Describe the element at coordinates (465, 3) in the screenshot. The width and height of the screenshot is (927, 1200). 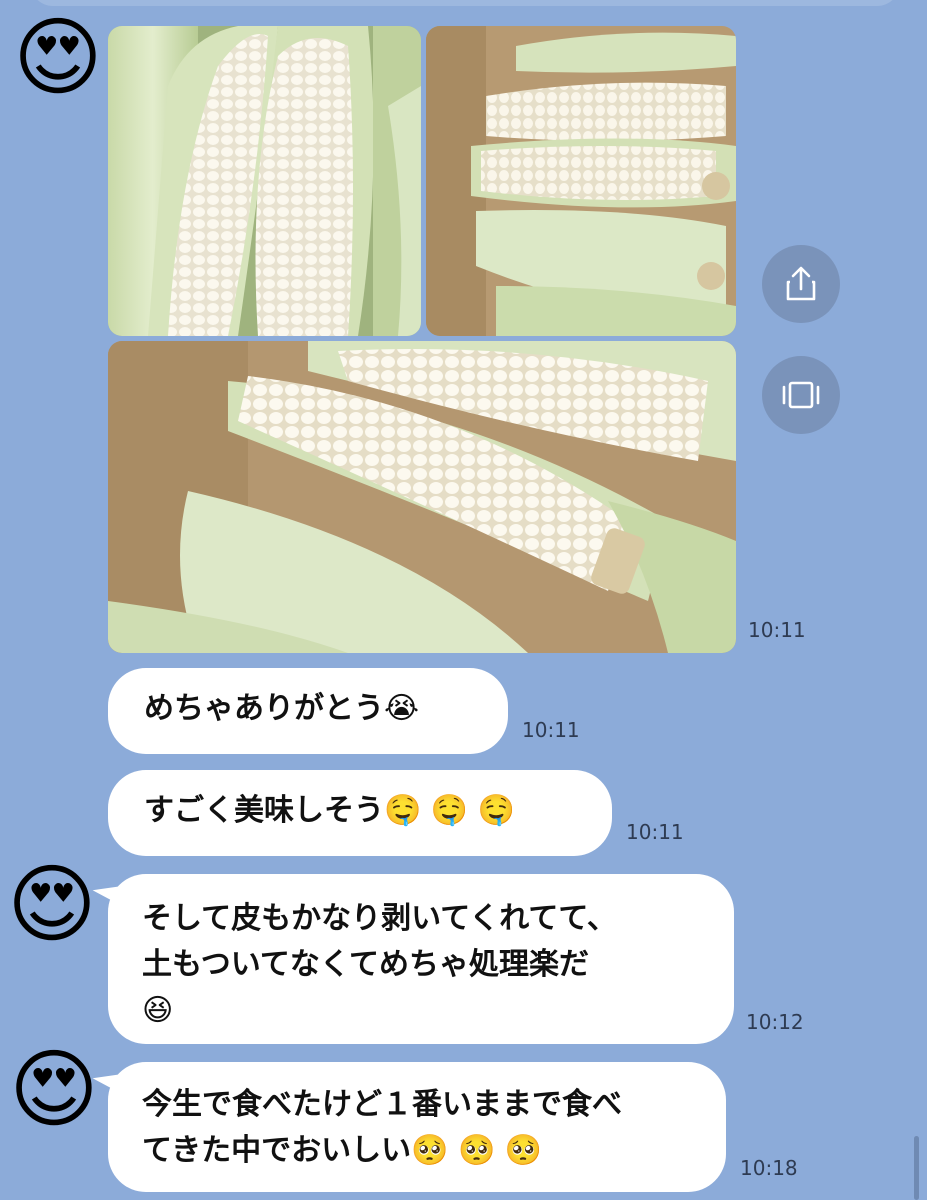
I see `previous-message-bubble` at that location.